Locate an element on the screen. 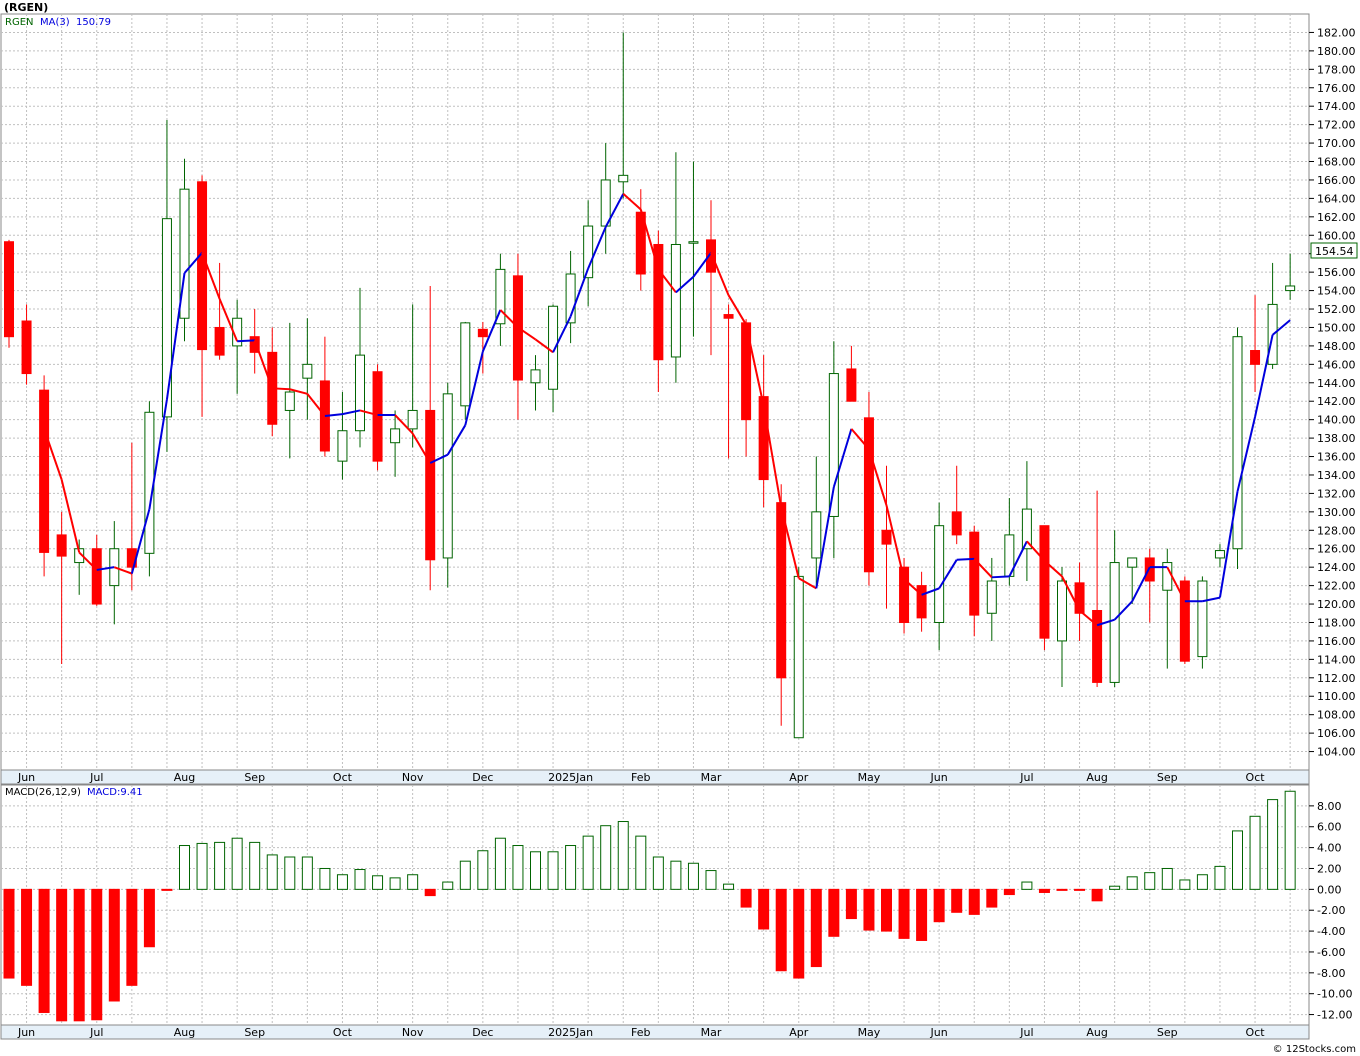  macd-tick-label: -4.00 is located at coordinates (1331, 931).